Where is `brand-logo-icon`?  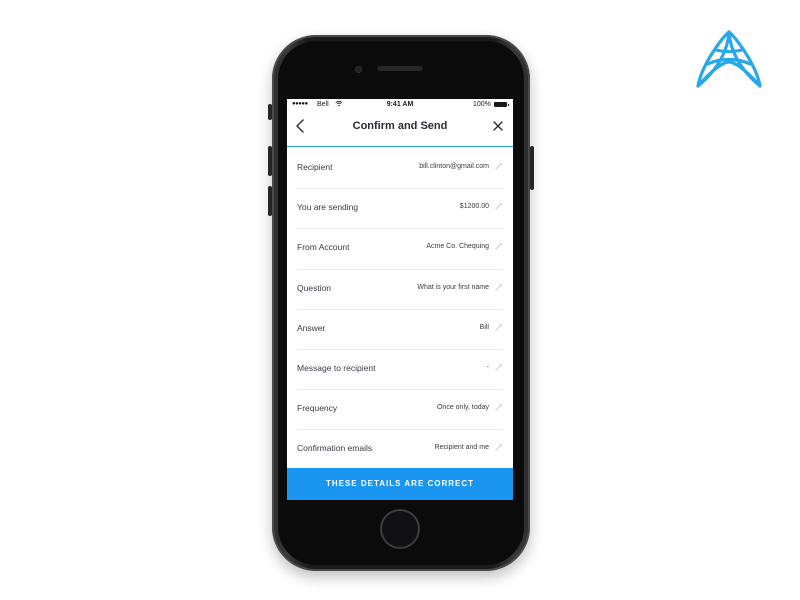
brand-logo-icon is located at coordinates (729, 59).